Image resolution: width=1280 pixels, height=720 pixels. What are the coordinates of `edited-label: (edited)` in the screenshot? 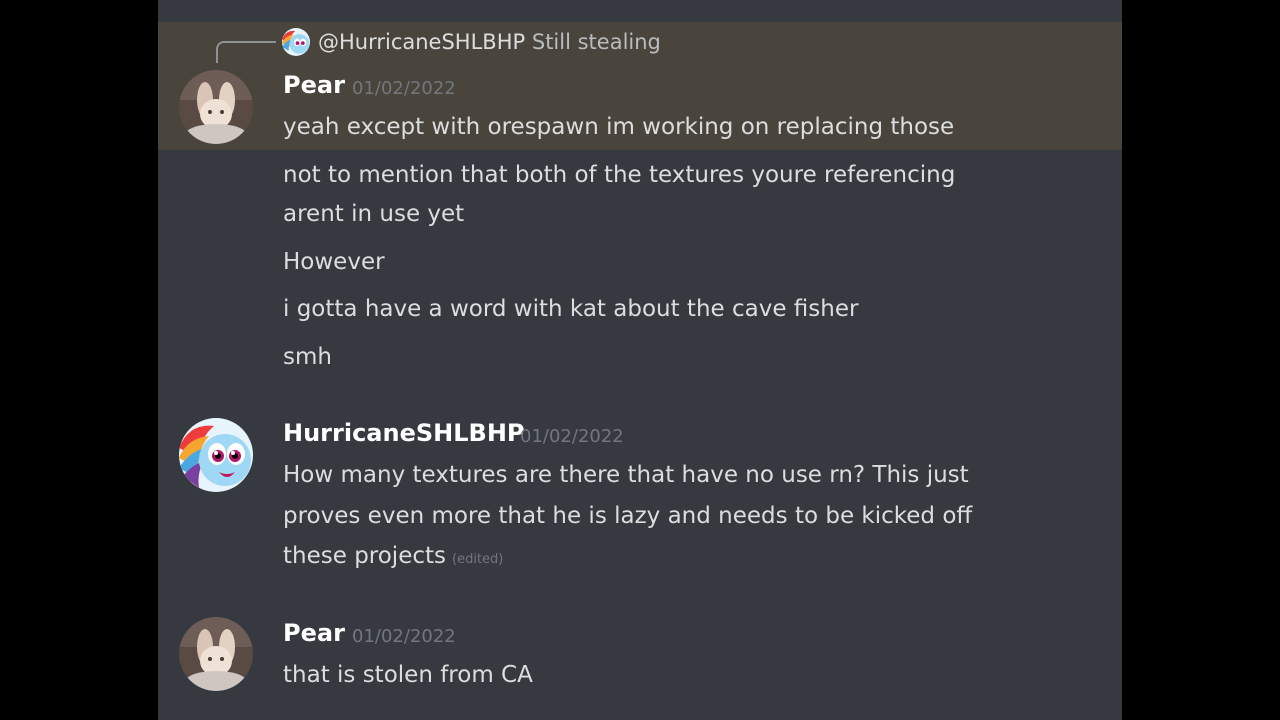 It's located at (478, 559).